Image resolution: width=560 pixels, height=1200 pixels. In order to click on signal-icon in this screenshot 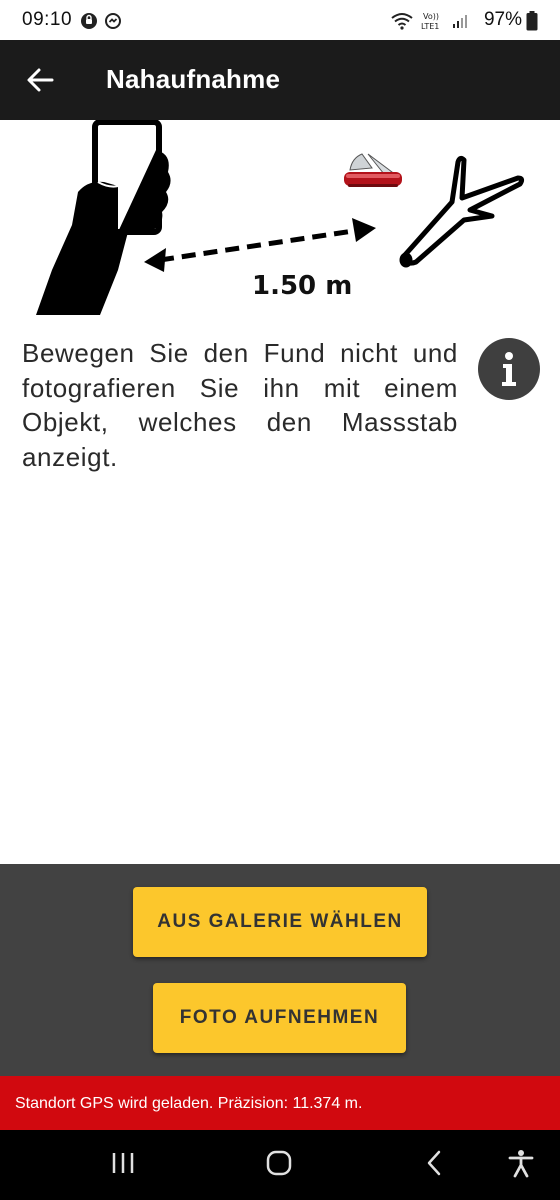, I will do `click(460, 21)`.